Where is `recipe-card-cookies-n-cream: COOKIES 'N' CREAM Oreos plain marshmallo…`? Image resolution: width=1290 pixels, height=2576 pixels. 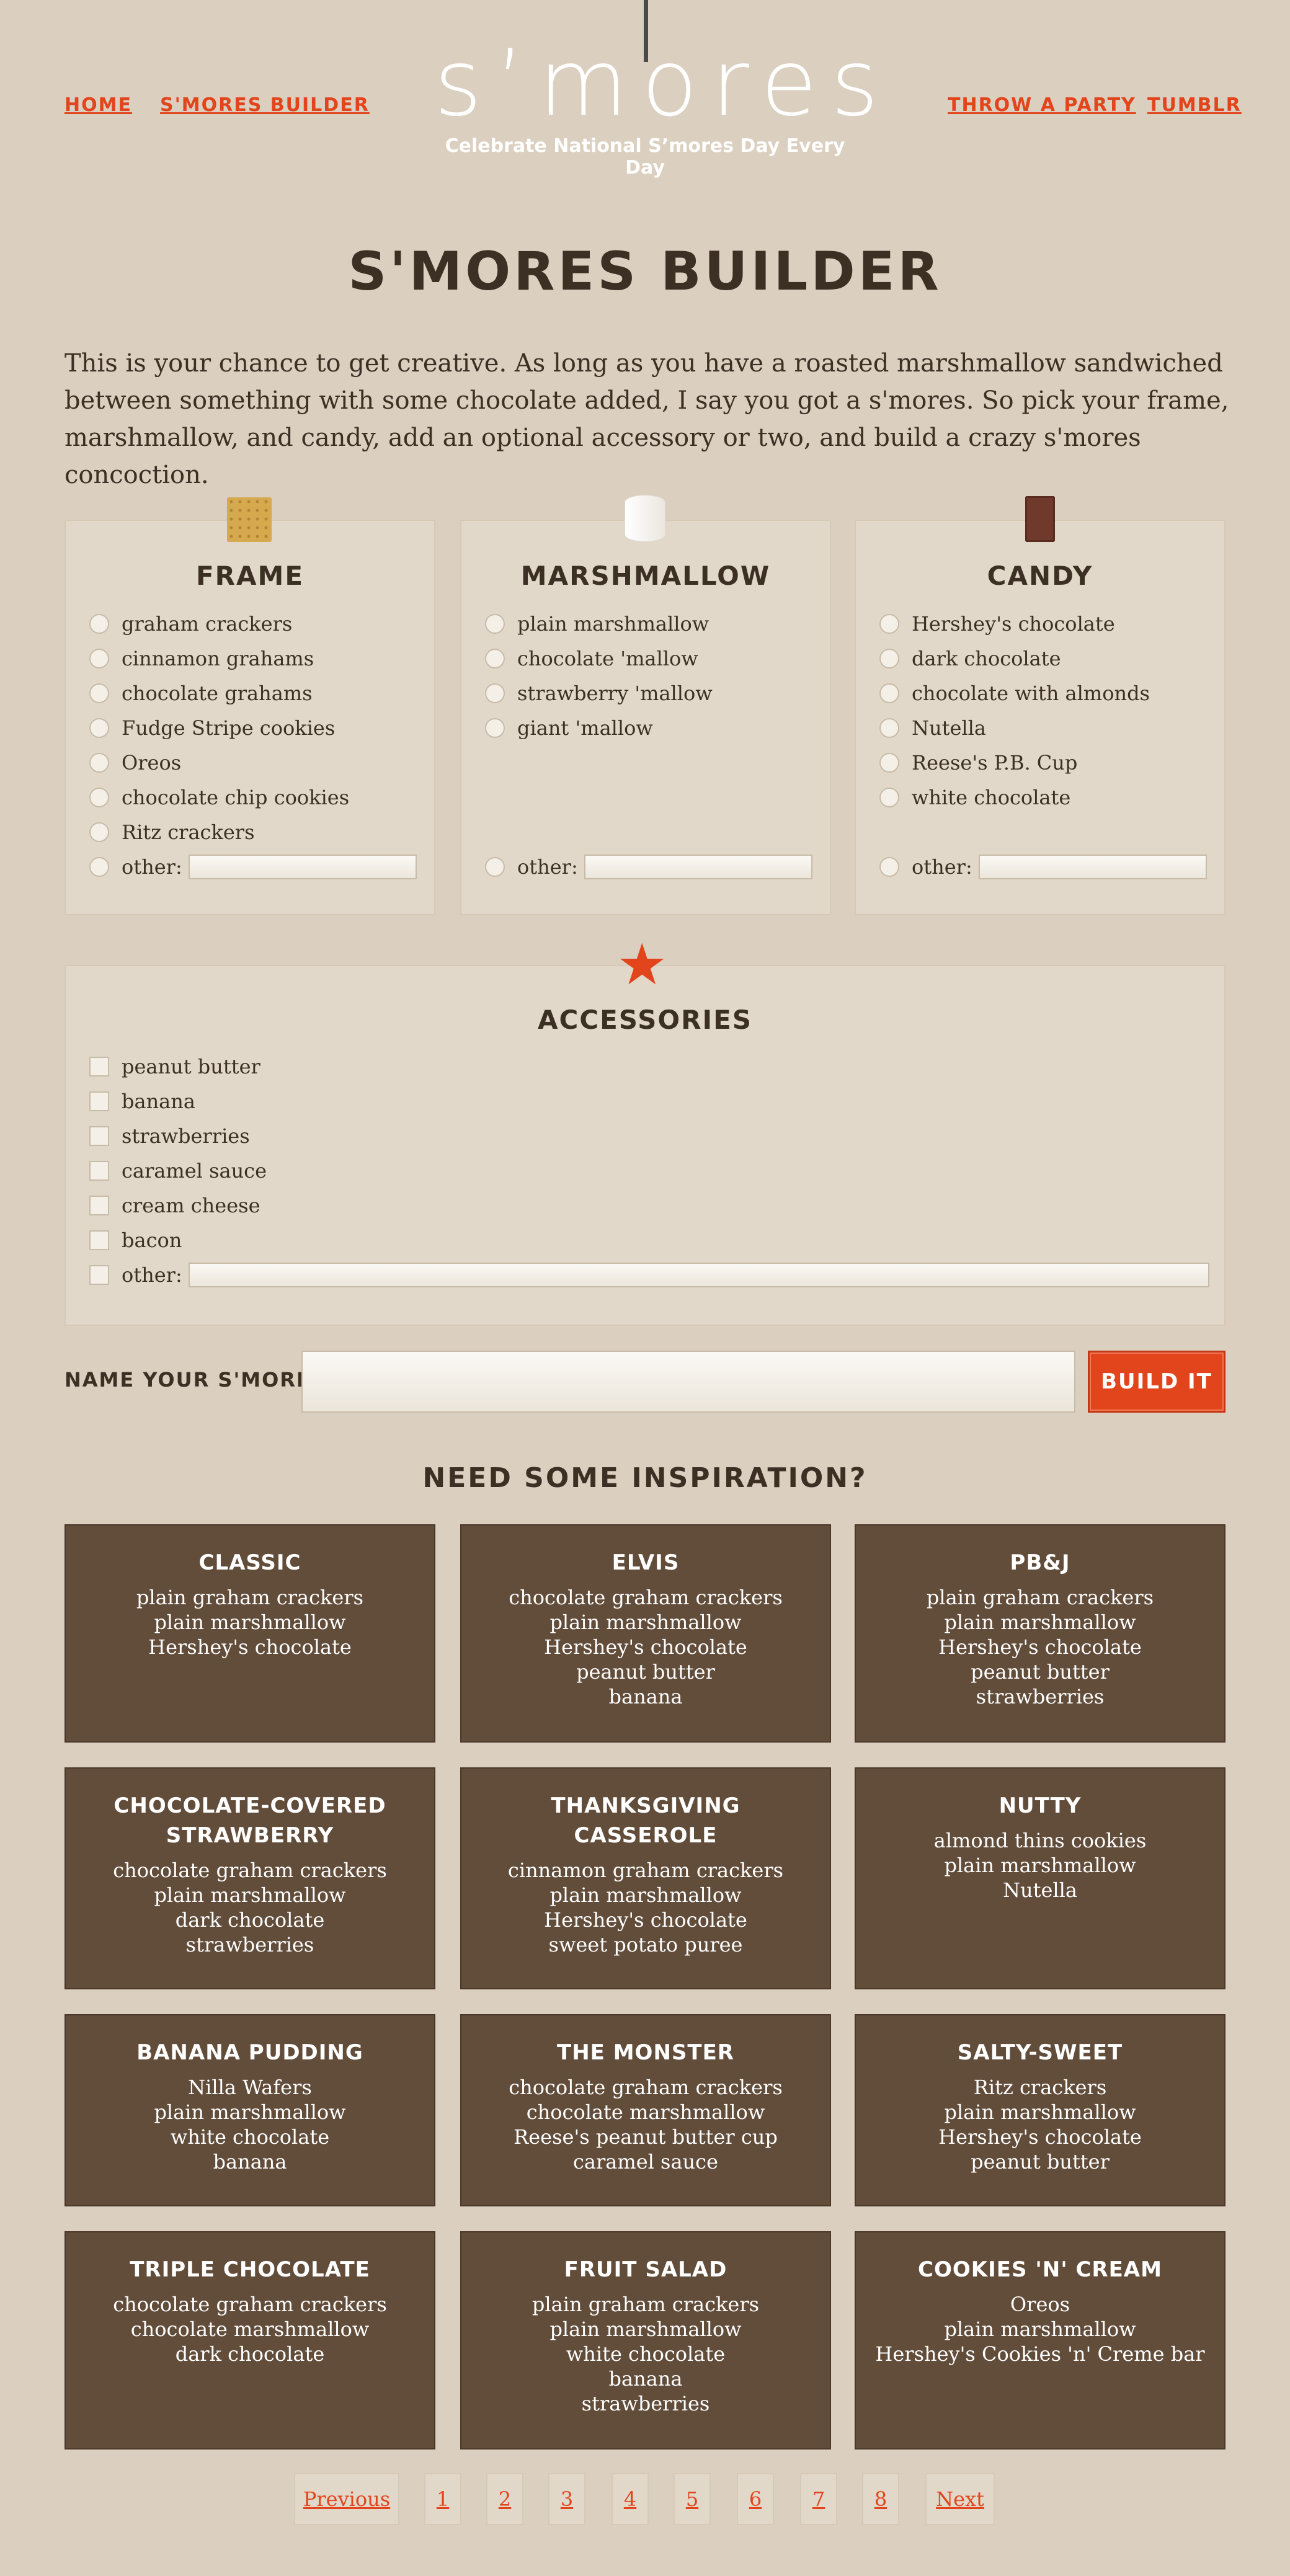
recipe-card-cookies-n-cream: COOKIES 'N' CREAM Oreos plain marshmallo… is located at coordinates (1040, 2340).